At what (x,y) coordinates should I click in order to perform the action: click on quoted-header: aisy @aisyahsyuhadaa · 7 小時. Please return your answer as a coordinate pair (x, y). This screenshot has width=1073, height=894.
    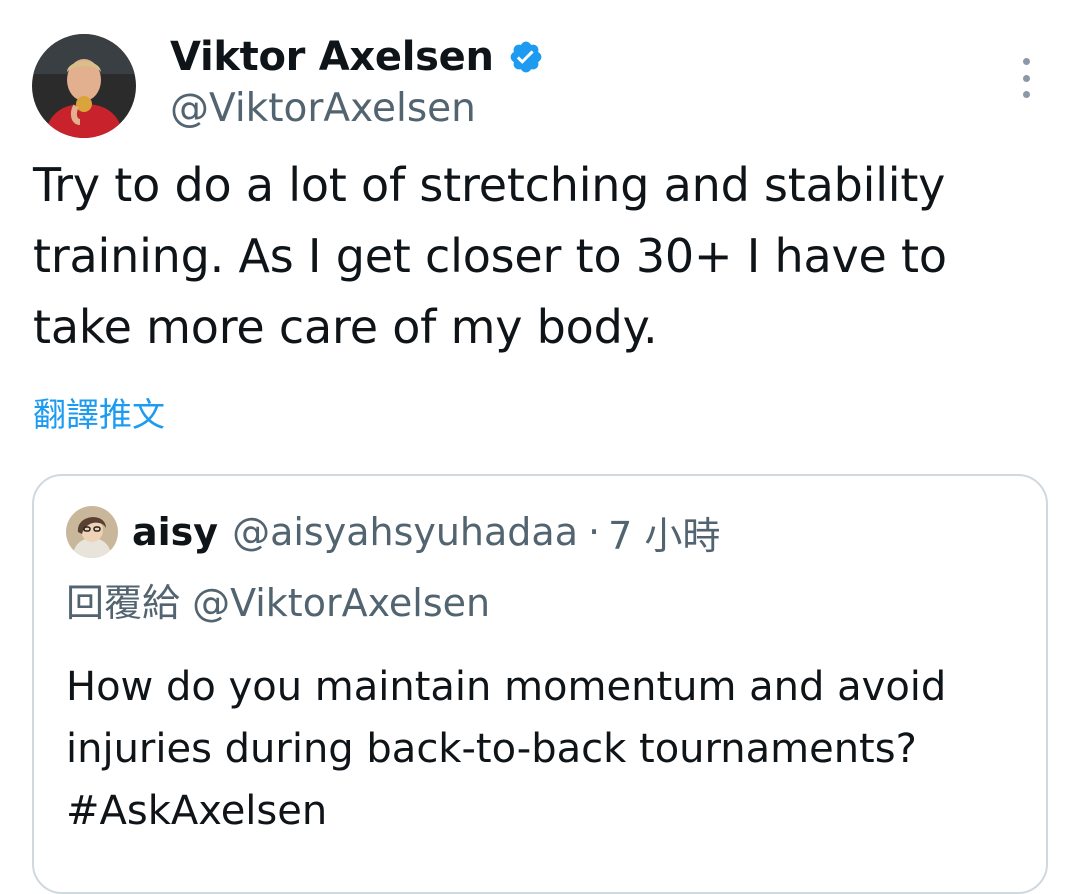
    Looking at the image, I should click on (426, 532).